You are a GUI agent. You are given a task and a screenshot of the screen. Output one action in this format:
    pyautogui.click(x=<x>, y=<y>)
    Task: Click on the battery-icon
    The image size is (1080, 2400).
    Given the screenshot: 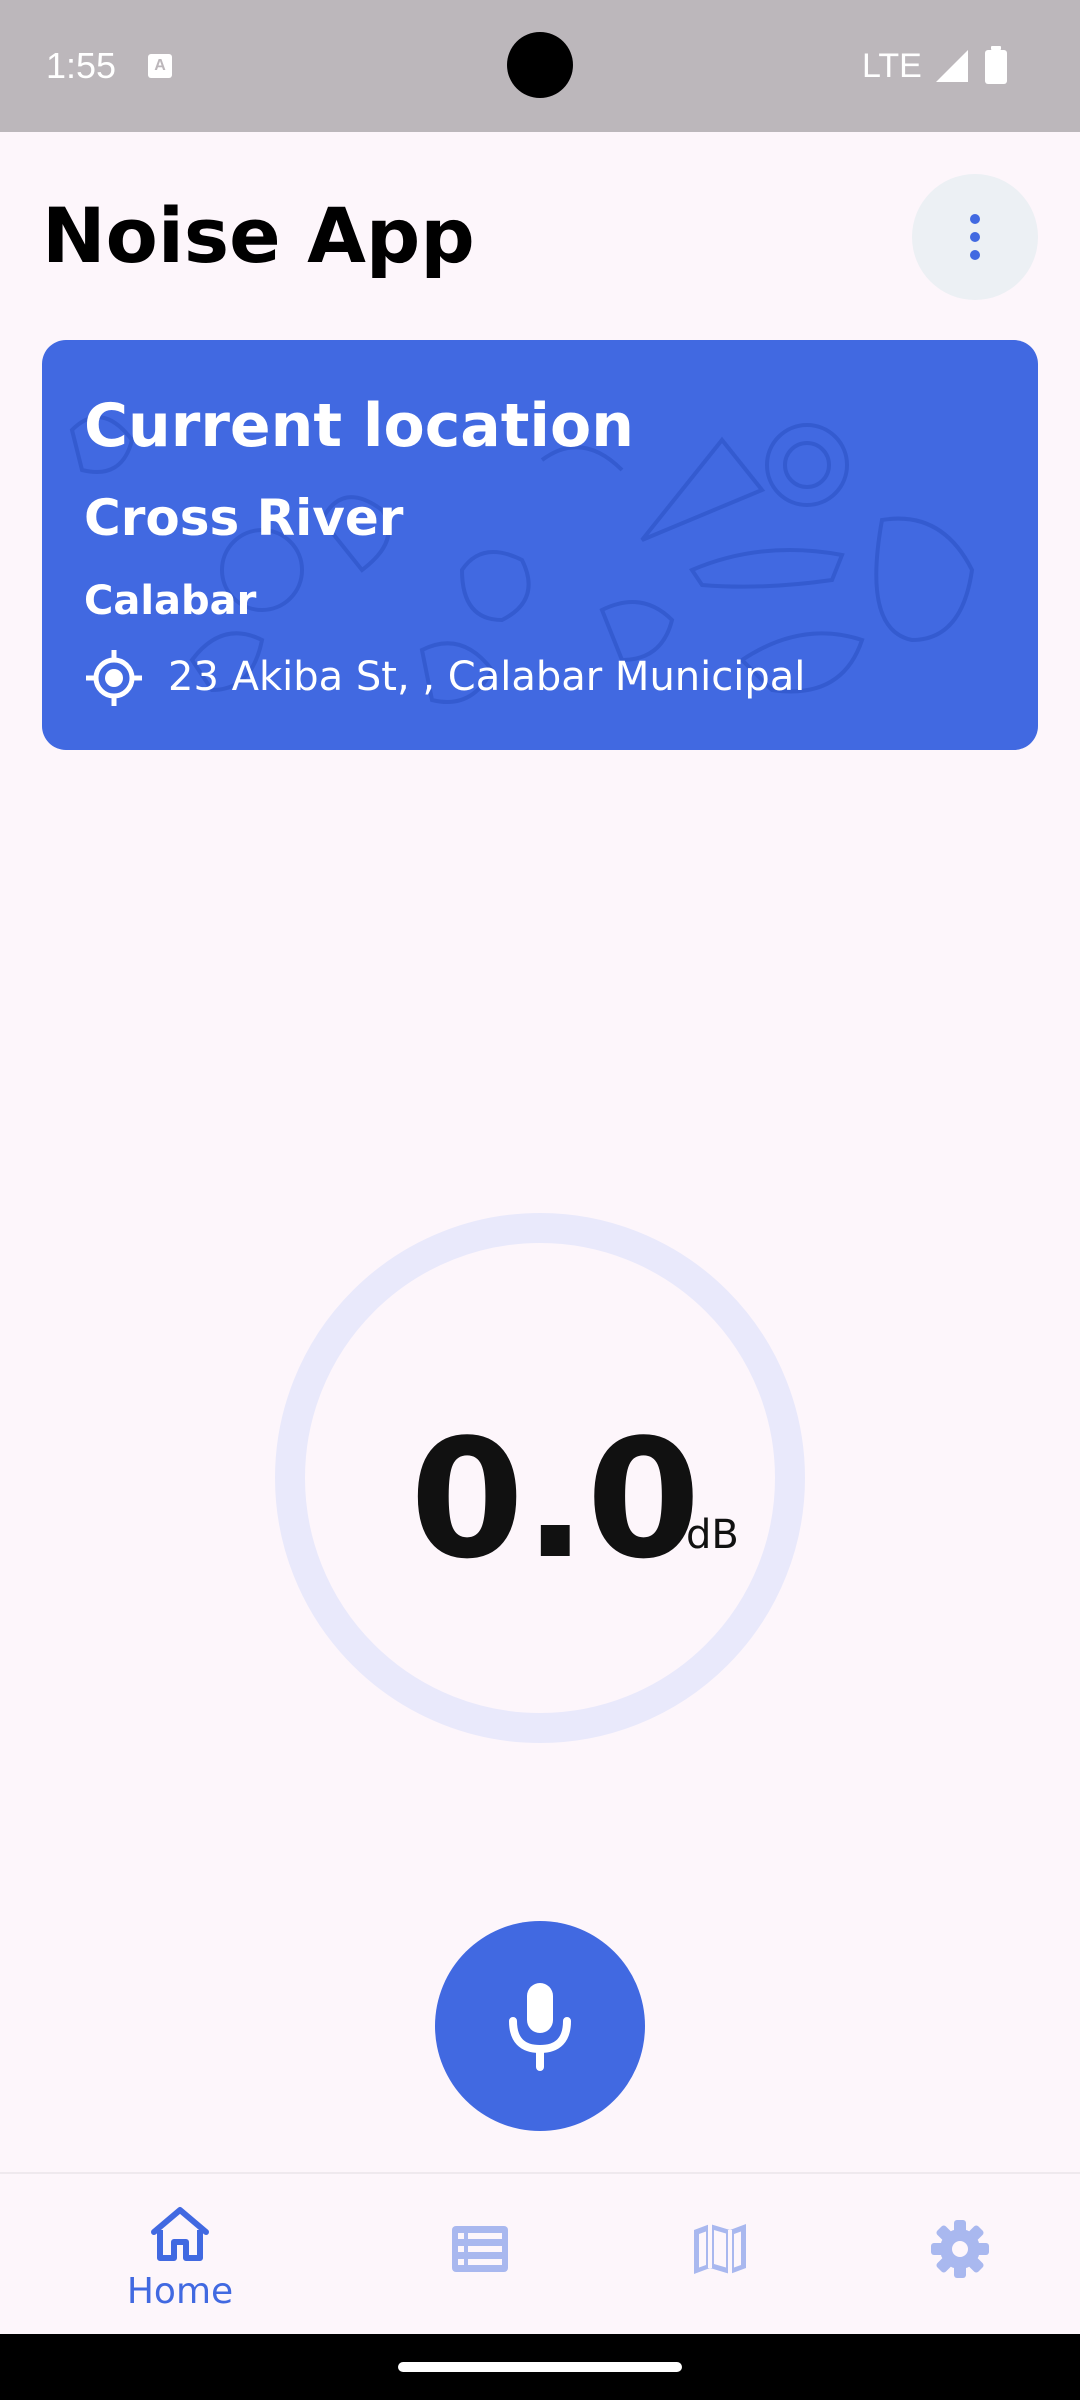 What is the action you would take?
    pyautogui.click(x=996, y=65)
    